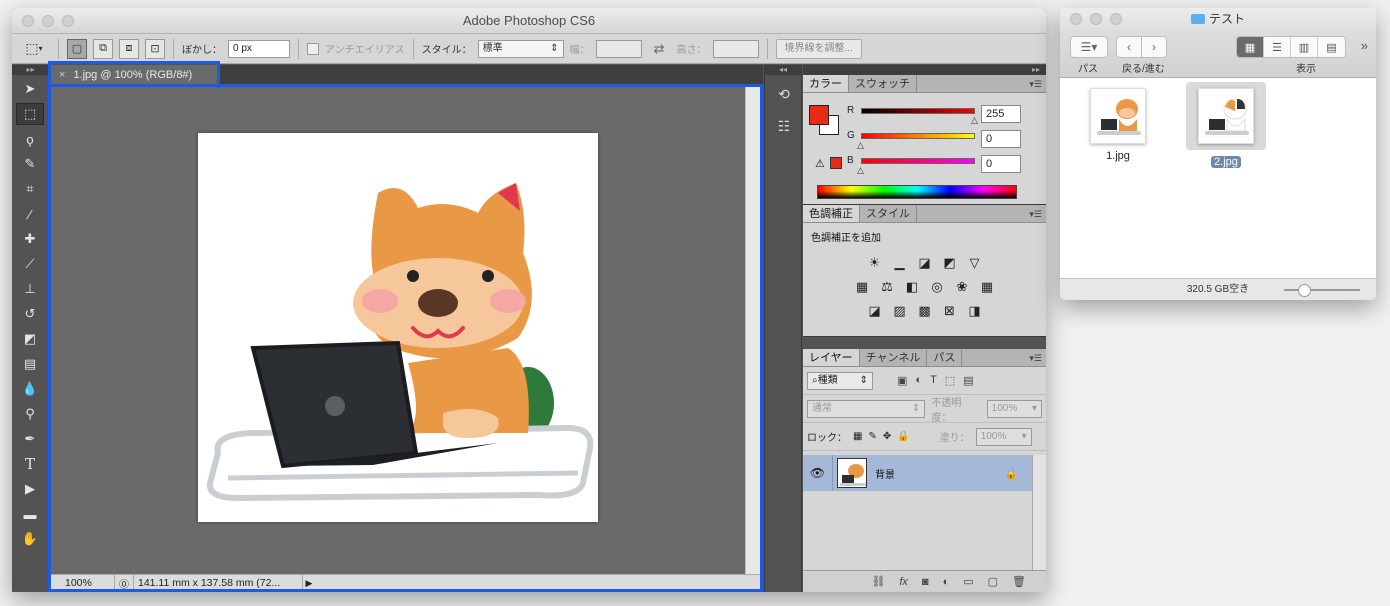 The width and height of the screenshot is (1390, 606). Describe the element at coordinates (1154, 47) in the screenshot. I see `forward-button: ›` at that location.